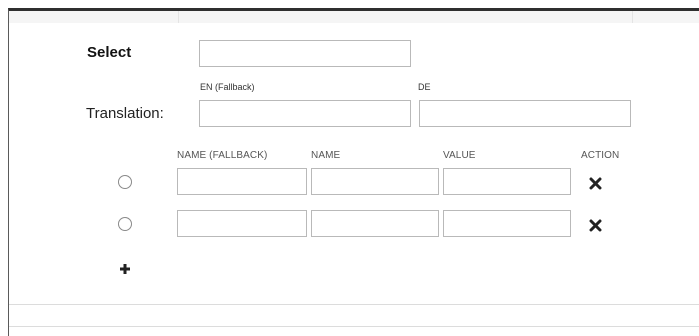 This screenshot has height=336, width=699. What do you see at coordinates (222, 155) in the screenshot?
I see `header-name-fallback: NAME (FALLBACK)` at bounding box center [222, 155].